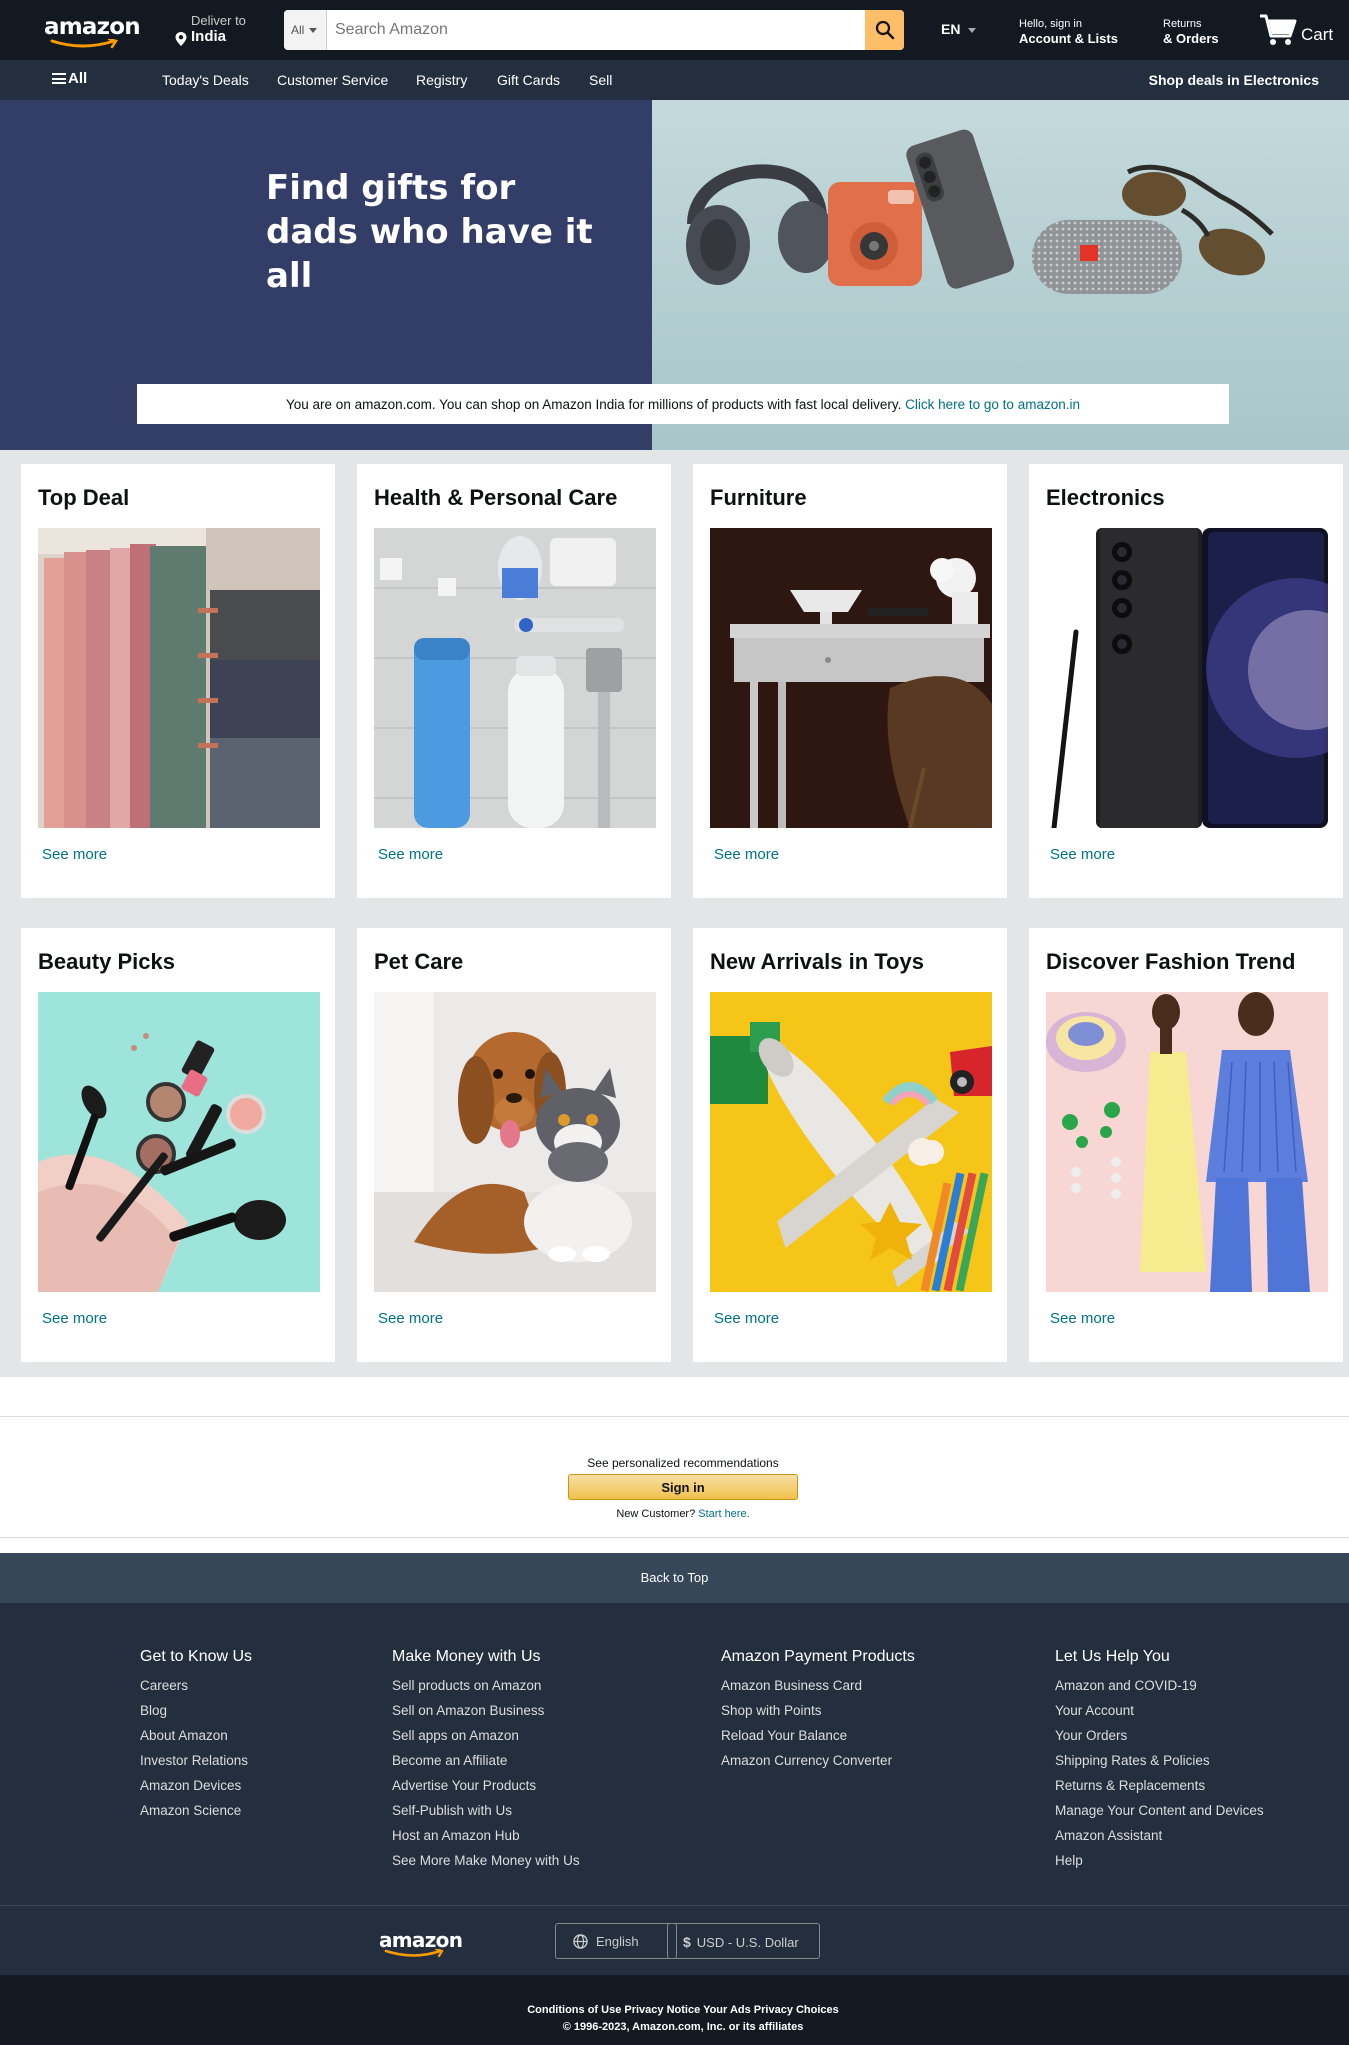 Image resolution: width=1349 pixels, height=2045 pixels. What do you see at coordinates (486, 1835) in the screenshot?
I see `footer-link: Host an Amazon Hub` at bounding box center [486, 1835].